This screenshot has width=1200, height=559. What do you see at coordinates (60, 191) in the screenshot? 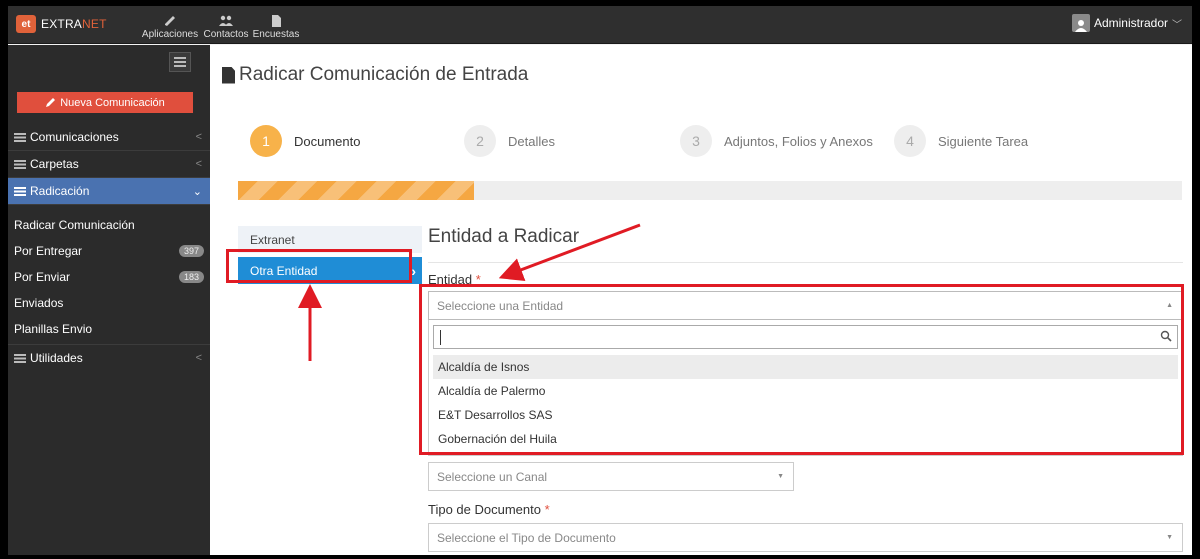
I see `sidebar-item-label: Radicación` at bounding box center [60, 191].